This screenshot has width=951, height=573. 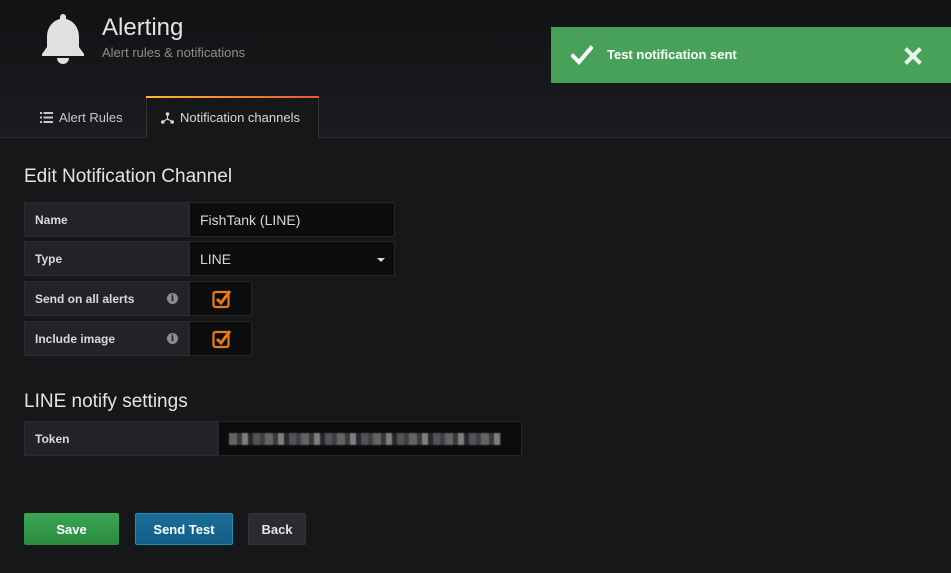 I want to click on token-input, so click(x=370, y=438).